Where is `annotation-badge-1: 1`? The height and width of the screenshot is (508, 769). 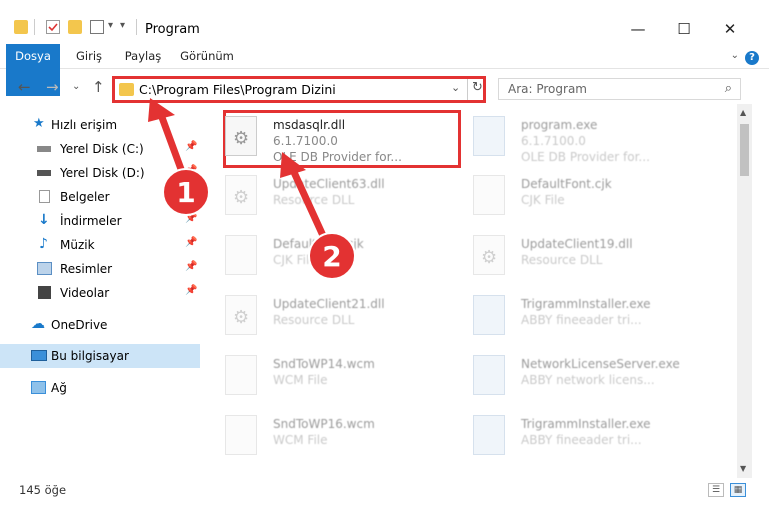
annotation-badge-1: 1 is located at coordinates (186, 192).